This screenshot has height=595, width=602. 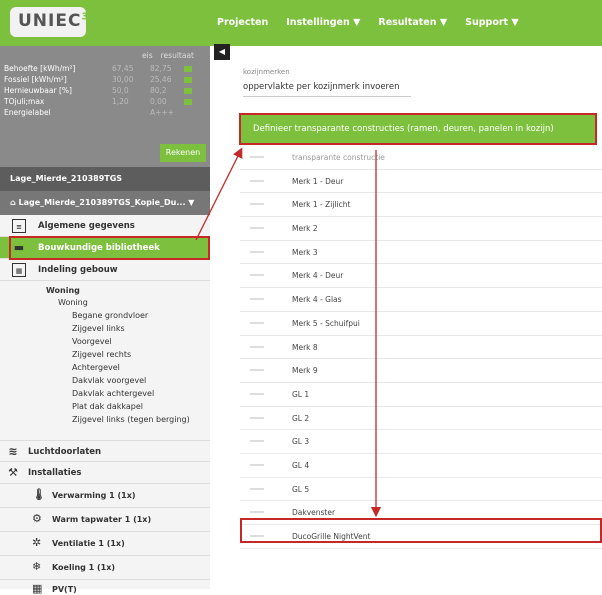 I want to click on table-row: GL 4, so click(x=421, y=466).